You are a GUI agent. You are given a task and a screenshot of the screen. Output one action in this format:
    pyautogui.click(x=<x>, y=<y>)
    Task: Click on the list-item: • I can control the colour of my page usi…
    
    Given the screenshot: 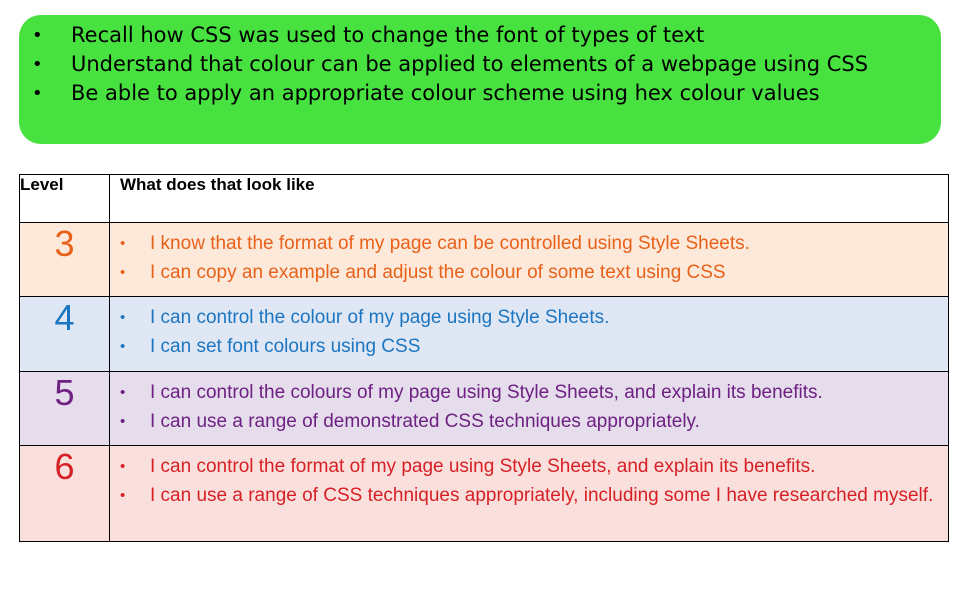 What is the action you would take?
    pyautogui.click(x=529, y=317)
    